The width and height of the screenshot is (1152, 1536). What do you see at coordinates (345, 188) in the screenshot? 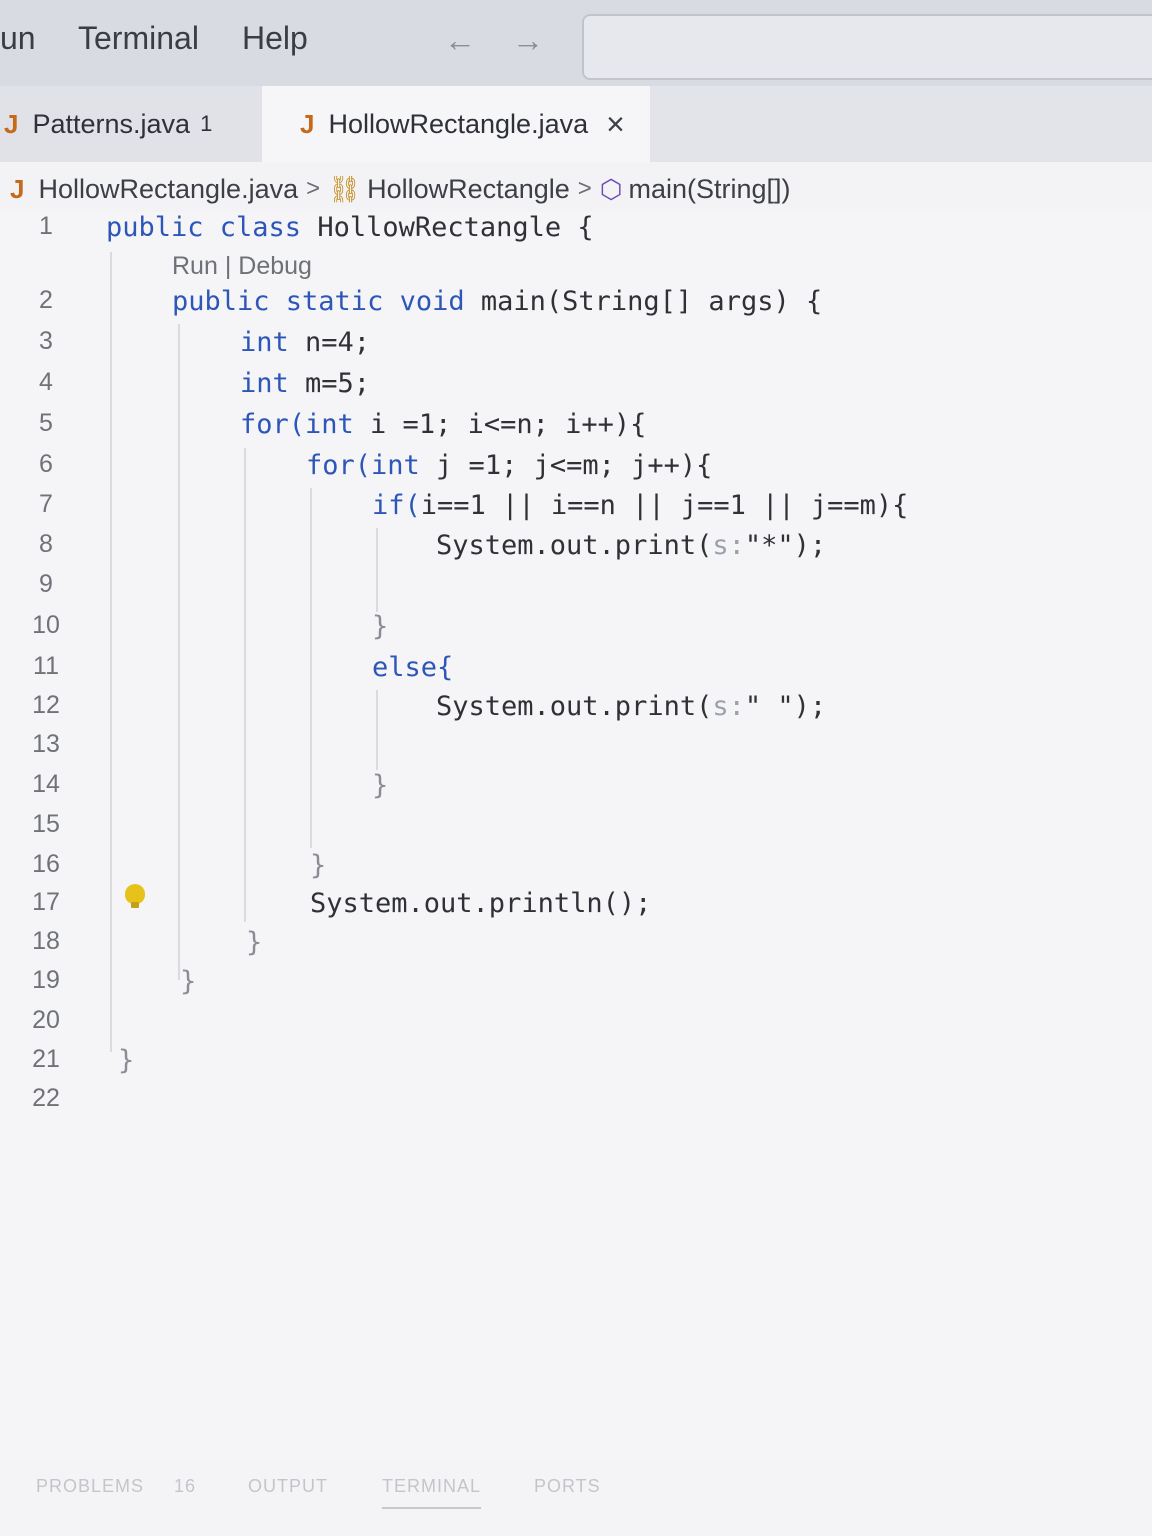
I see `class-icon: ⛓` at bounding box center [345, 188].